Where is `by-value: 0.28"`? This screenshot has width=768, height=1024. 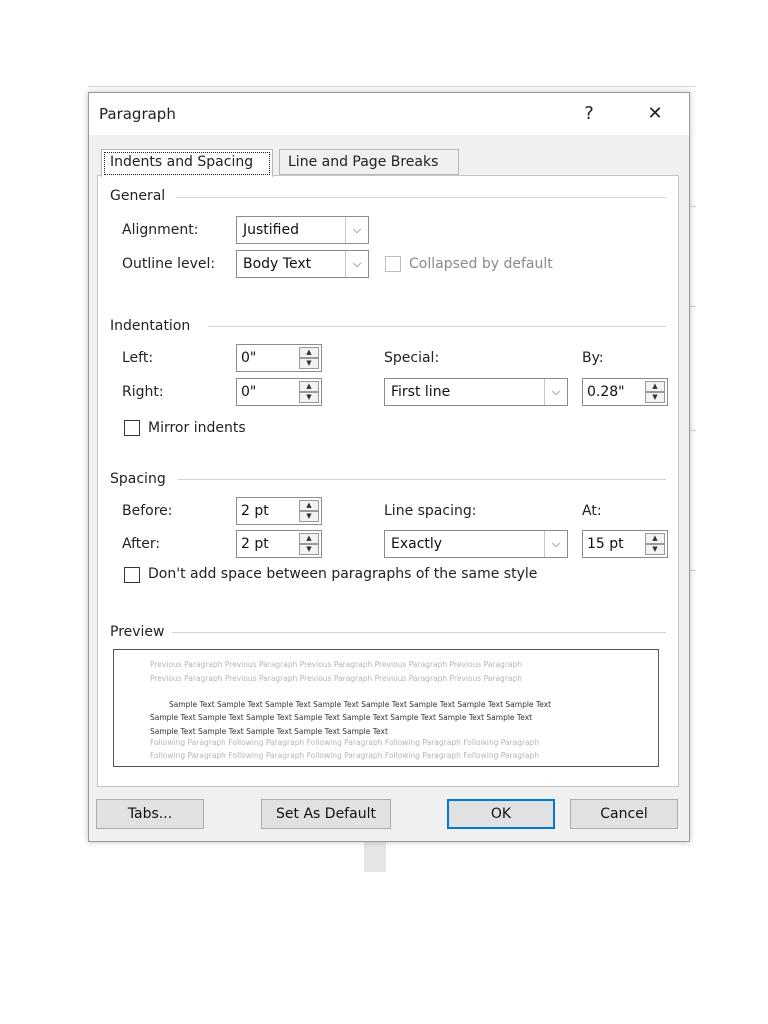 by-value: 0.28" is located at coordinates (606, 392).